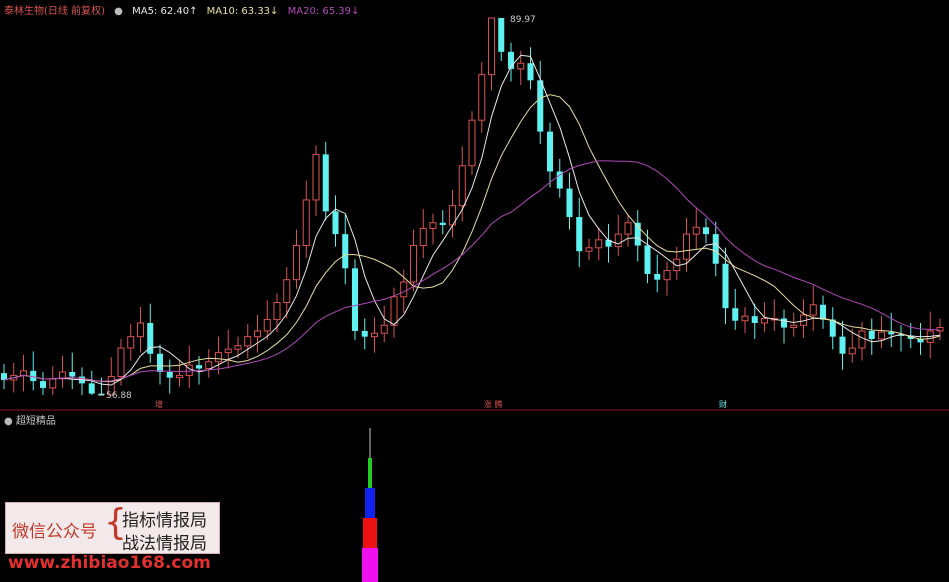 This screenshot has height=582, width=949. What do you see at coordinates (370, 473) in the screenshot?
I see `indicator-green` at bounding box center [370, 473].